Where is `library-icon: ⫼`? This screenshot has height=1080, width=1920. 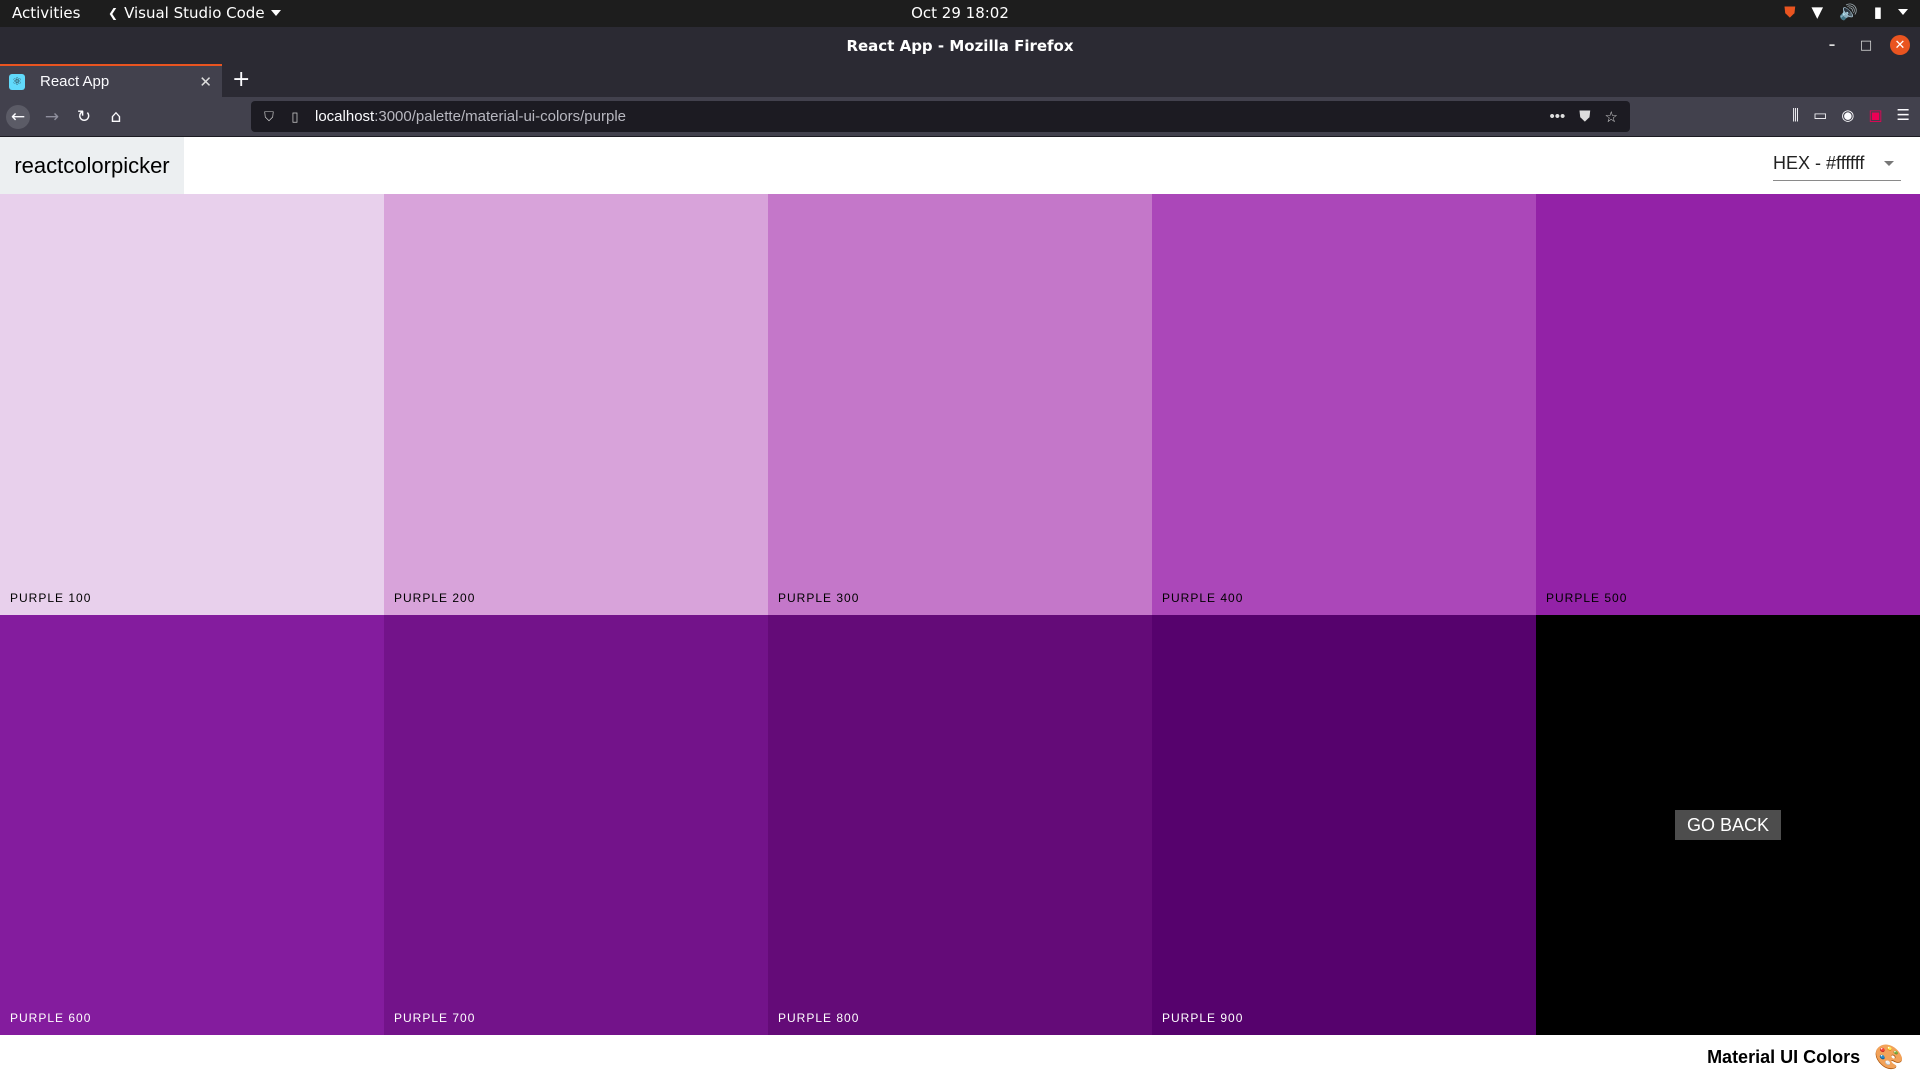
library-icon: ⫼ is located at coordinates (1795, 115).